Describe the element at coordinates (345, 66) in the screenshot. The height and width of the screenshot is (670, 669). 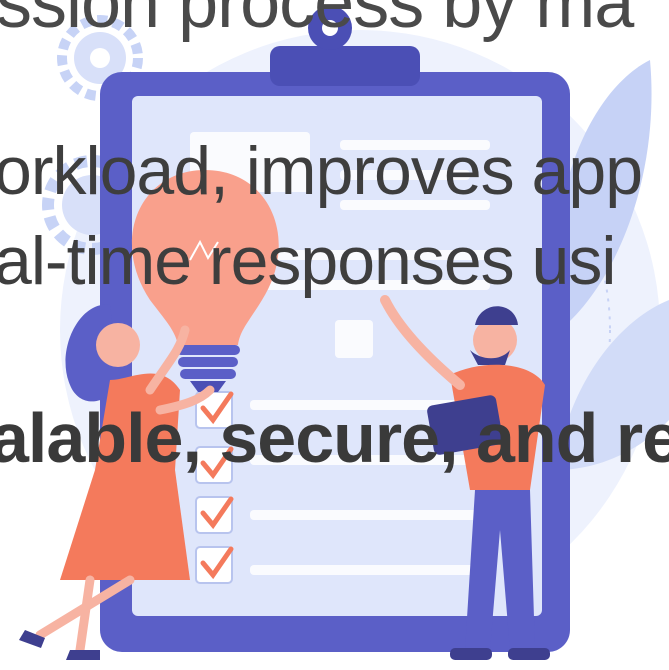
I see `clipboard-clip` at that location.